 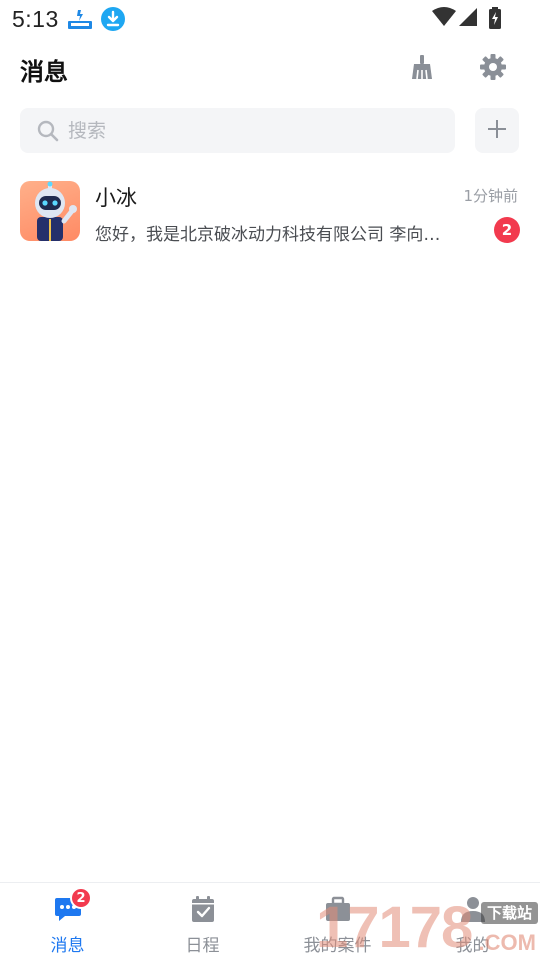 What do you see at coordinates (44, 72) in the screenshot?
I see `page-title: 消息` at bounding box center [44, 72].